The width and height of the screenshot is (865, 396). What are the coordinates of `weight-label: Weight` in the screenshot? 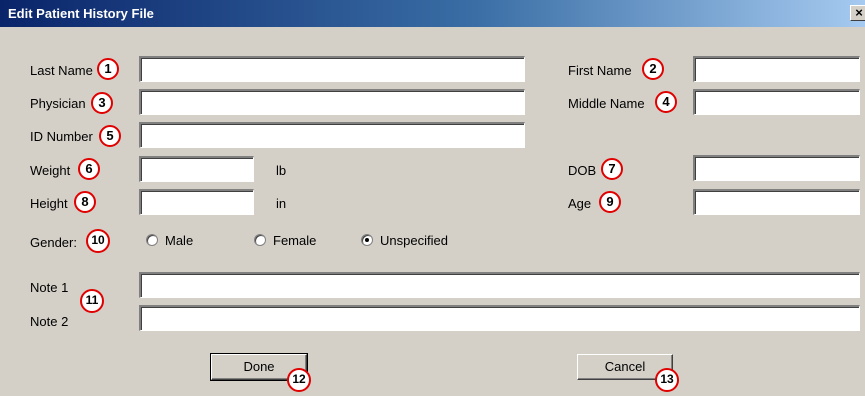 It's located at (50, 170).